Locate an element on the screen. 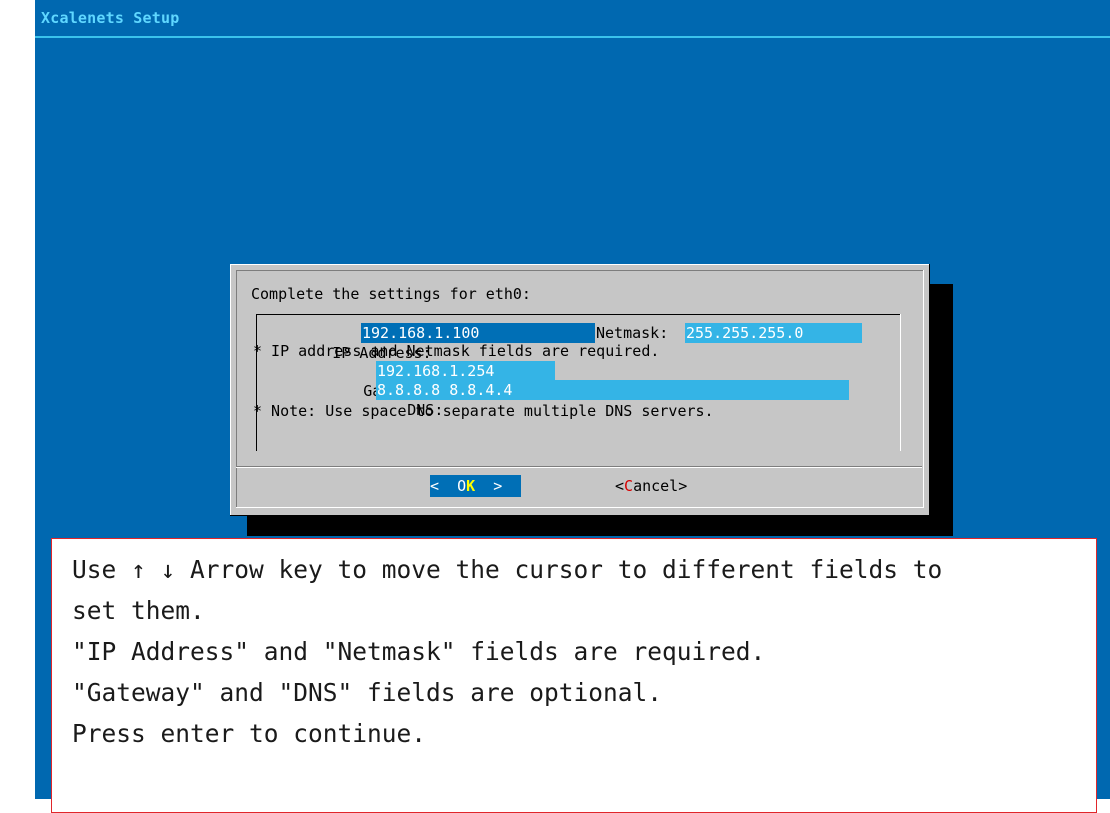 The width and height of the screenshot is (1110, 813). annotation-line-2: set them. is located at coordinates (138, 610).